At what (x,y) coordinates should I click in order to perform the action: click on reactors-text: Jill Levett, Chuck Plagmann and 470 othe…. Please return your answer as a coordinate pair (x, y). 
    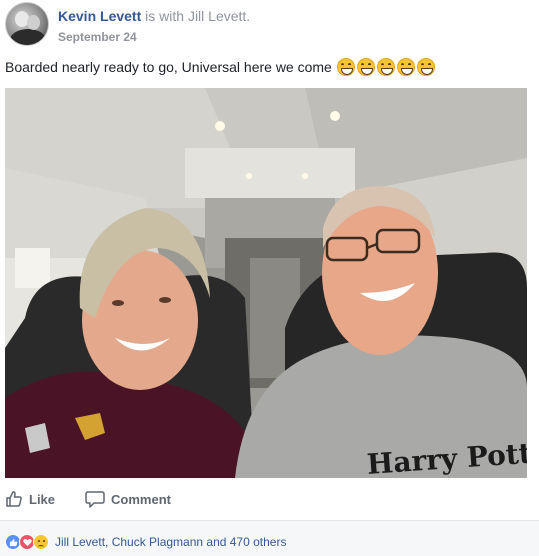
    Looking at the image, I should click on (170, 542).